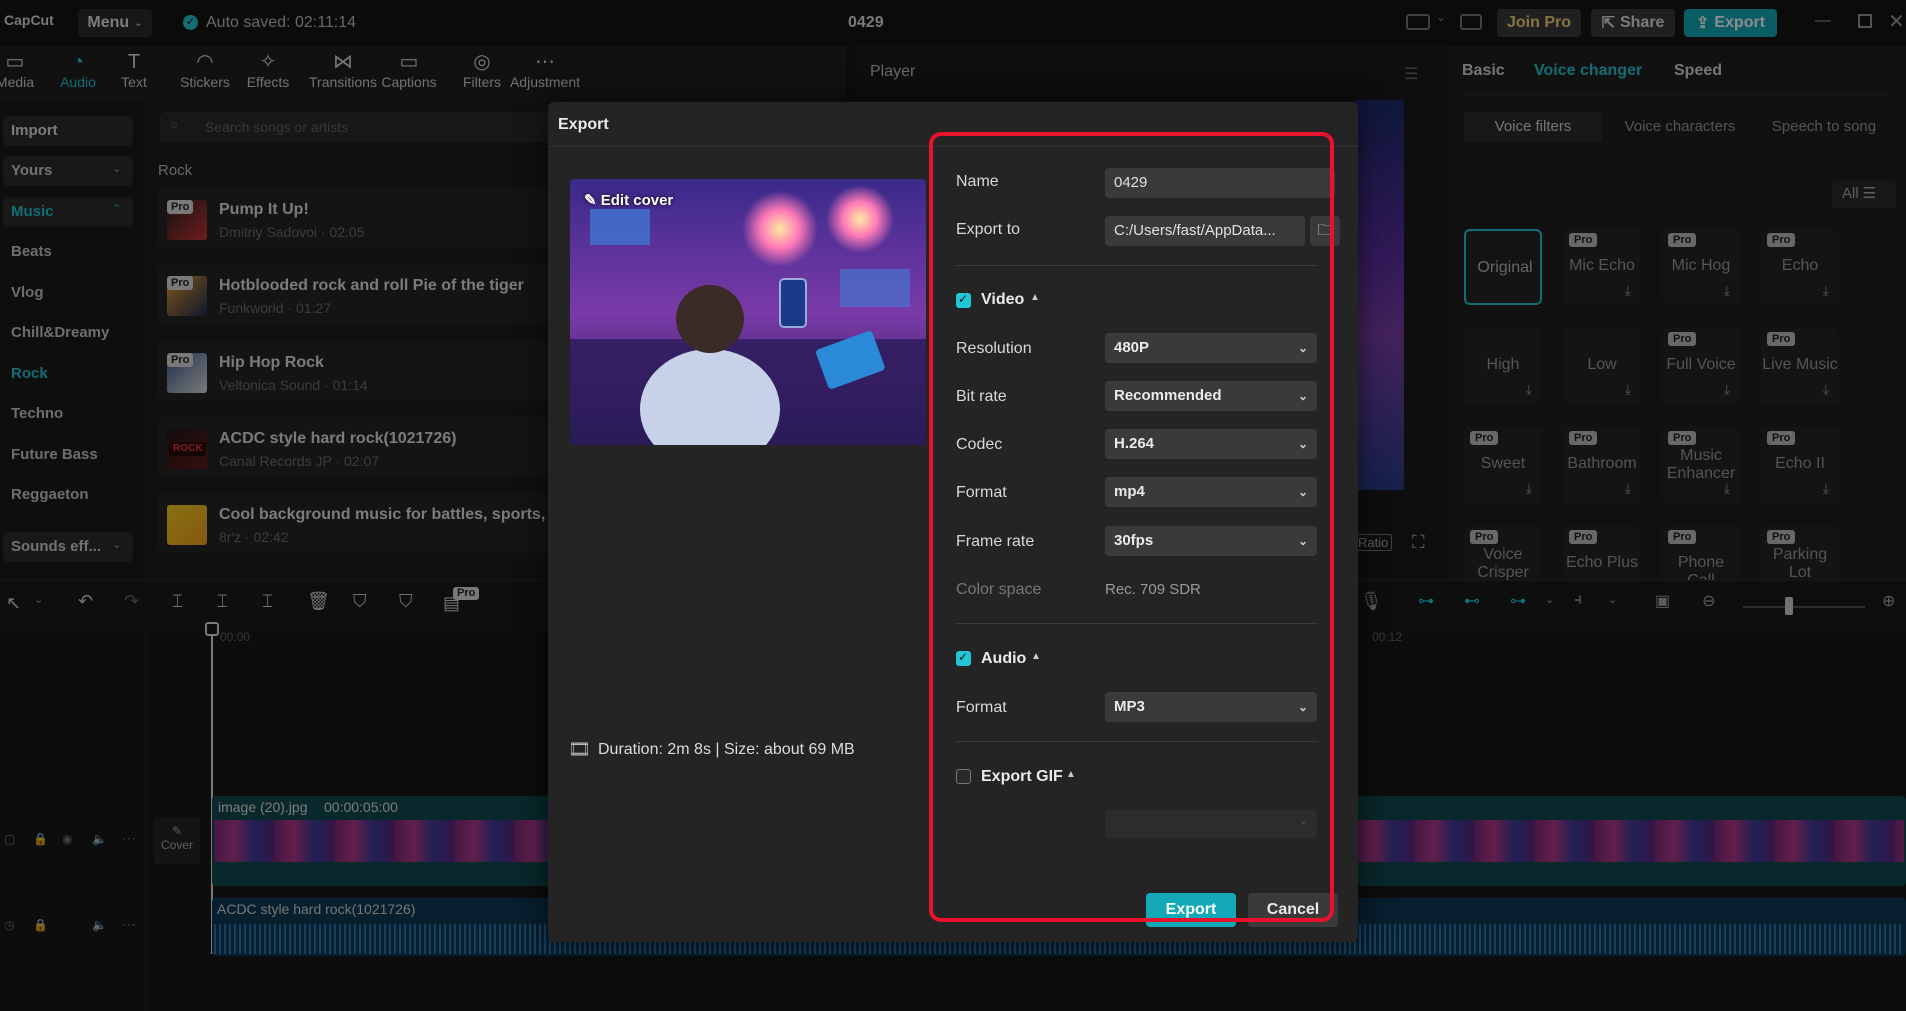  I want to click on edit-cover-button: ✎ Edit cover, so click(628, 200).